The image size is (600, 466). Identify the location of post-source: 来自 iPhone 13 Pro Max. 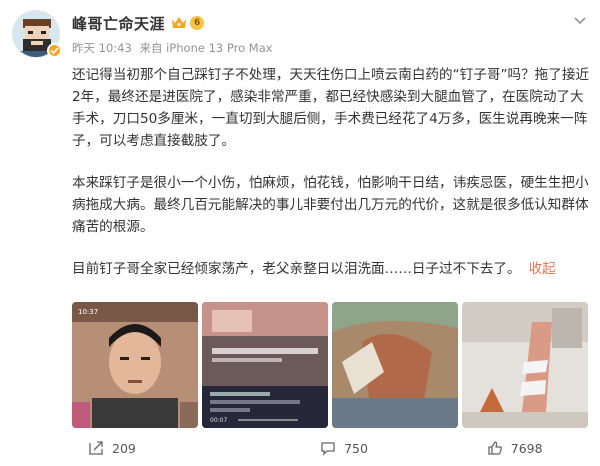
(206, 48).